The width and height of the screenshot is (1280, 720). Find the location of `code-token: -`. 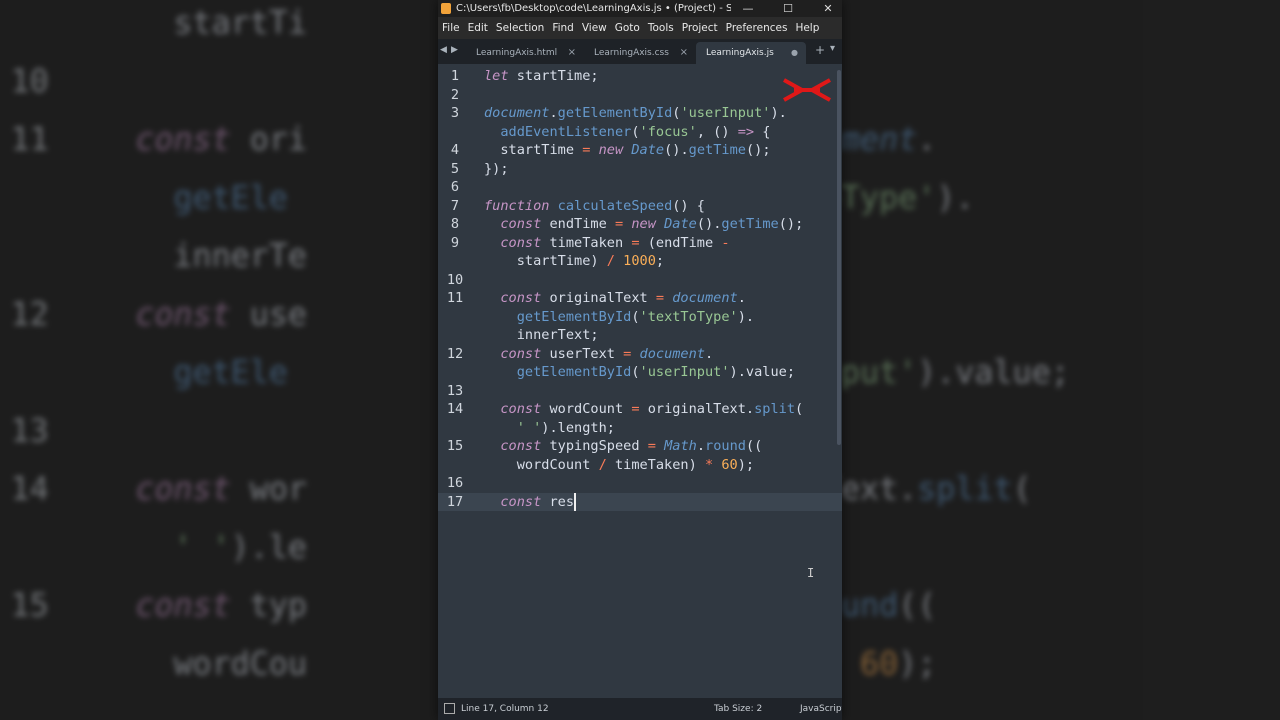

code-token: - is located at coordinates (725, 242).